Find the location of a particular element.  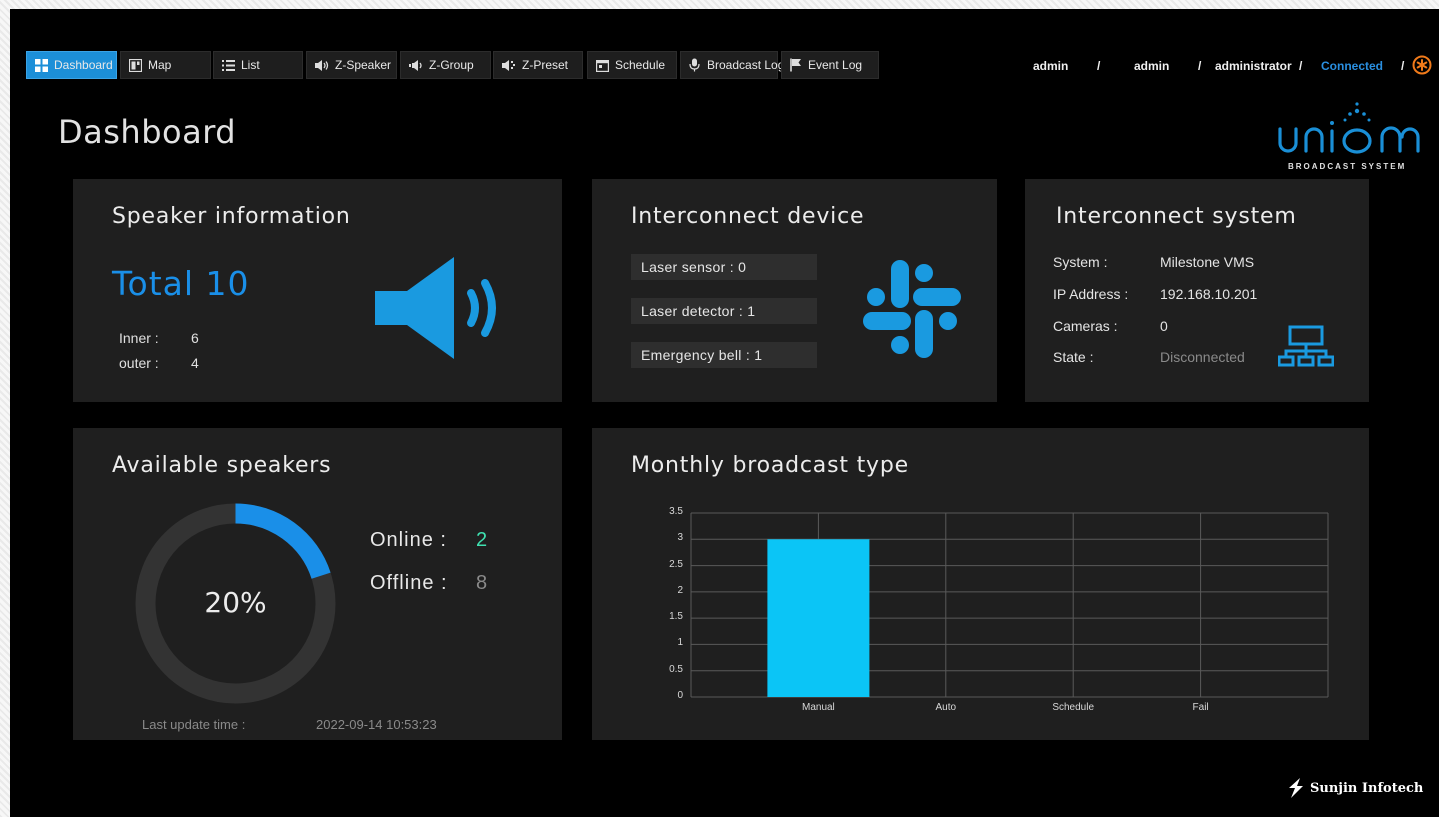

user-name: admin is located at coordinates (1152, 66).